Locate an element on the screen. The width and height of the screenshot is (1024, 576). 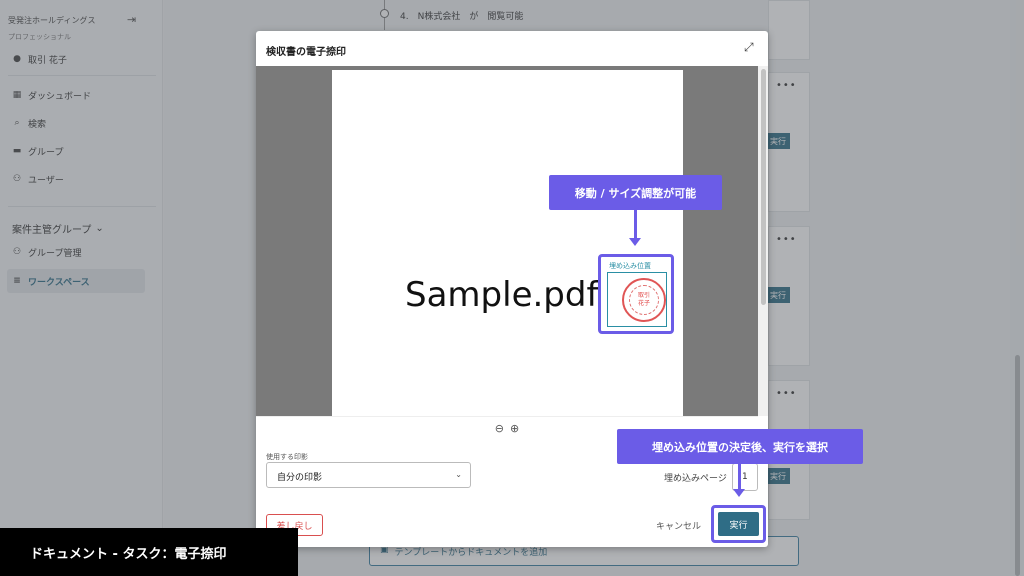
seal-name: 取引 花子 is located at coordinates (644, 300).